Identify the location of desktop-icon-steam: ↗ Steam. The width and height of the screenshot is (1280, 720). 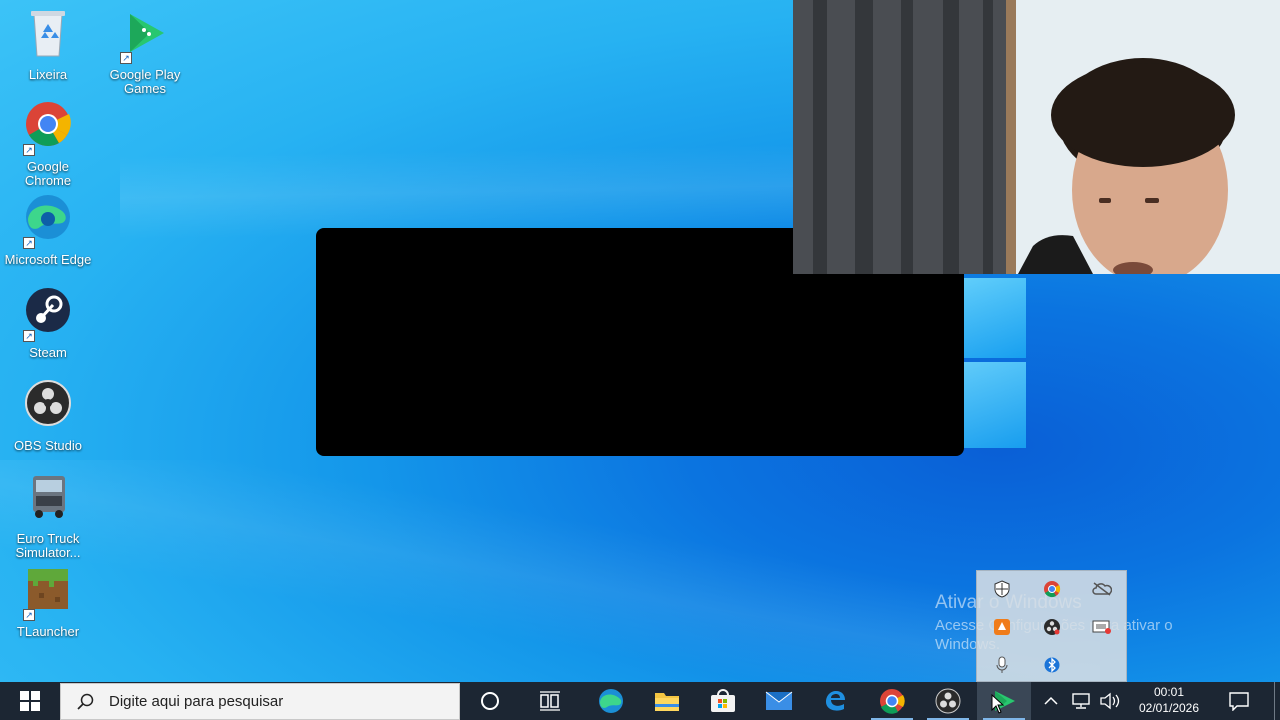
(48, 323).